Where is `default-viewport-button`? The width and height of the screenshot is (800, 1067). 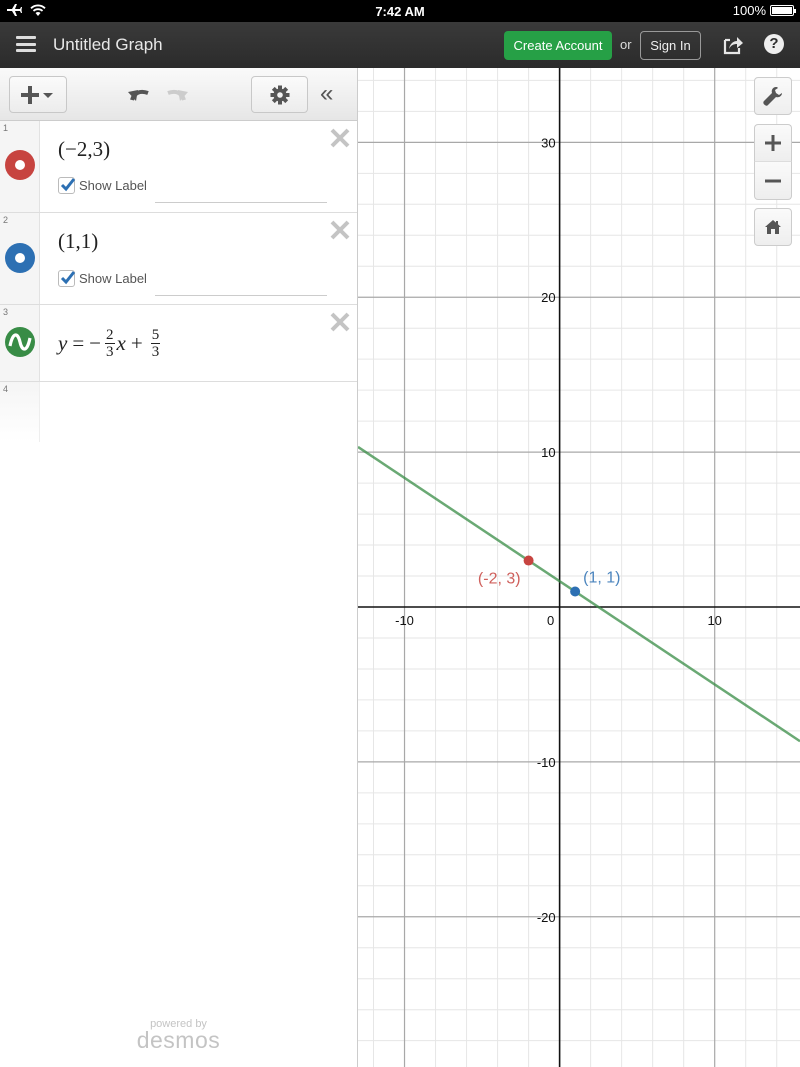 default-viewport-button is located at coordinates (773, 227).